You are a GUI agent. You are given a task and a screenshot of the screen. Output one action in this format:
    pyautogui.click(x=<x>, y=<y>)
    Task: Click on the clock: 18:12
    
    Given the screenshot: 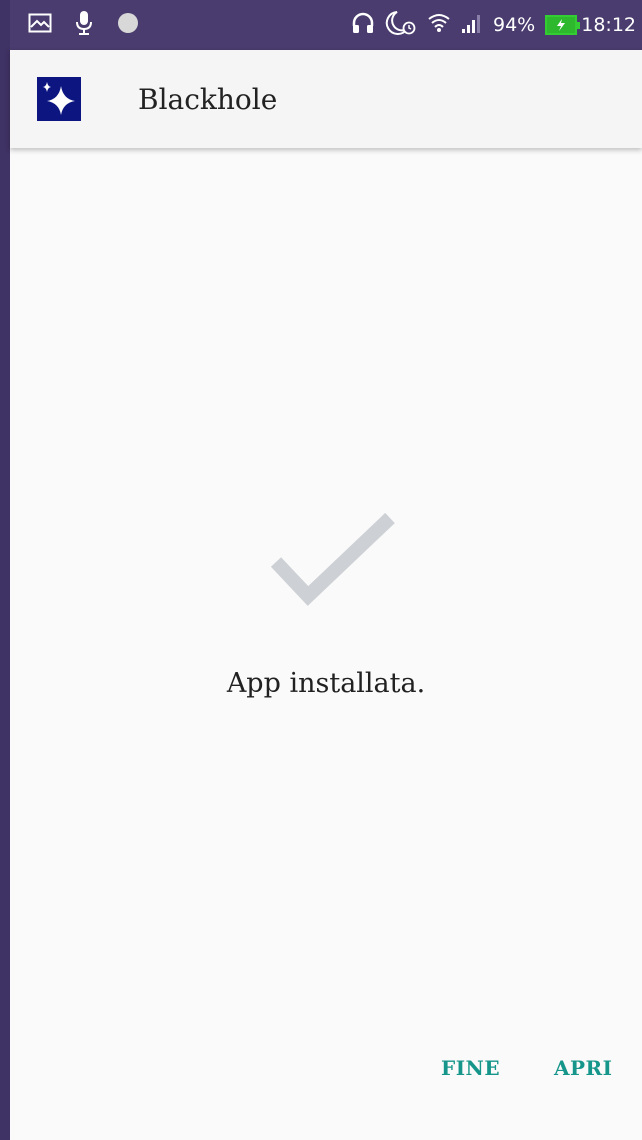 What is the action you would take?
    pyautogui.click(x=608, y=25)
    